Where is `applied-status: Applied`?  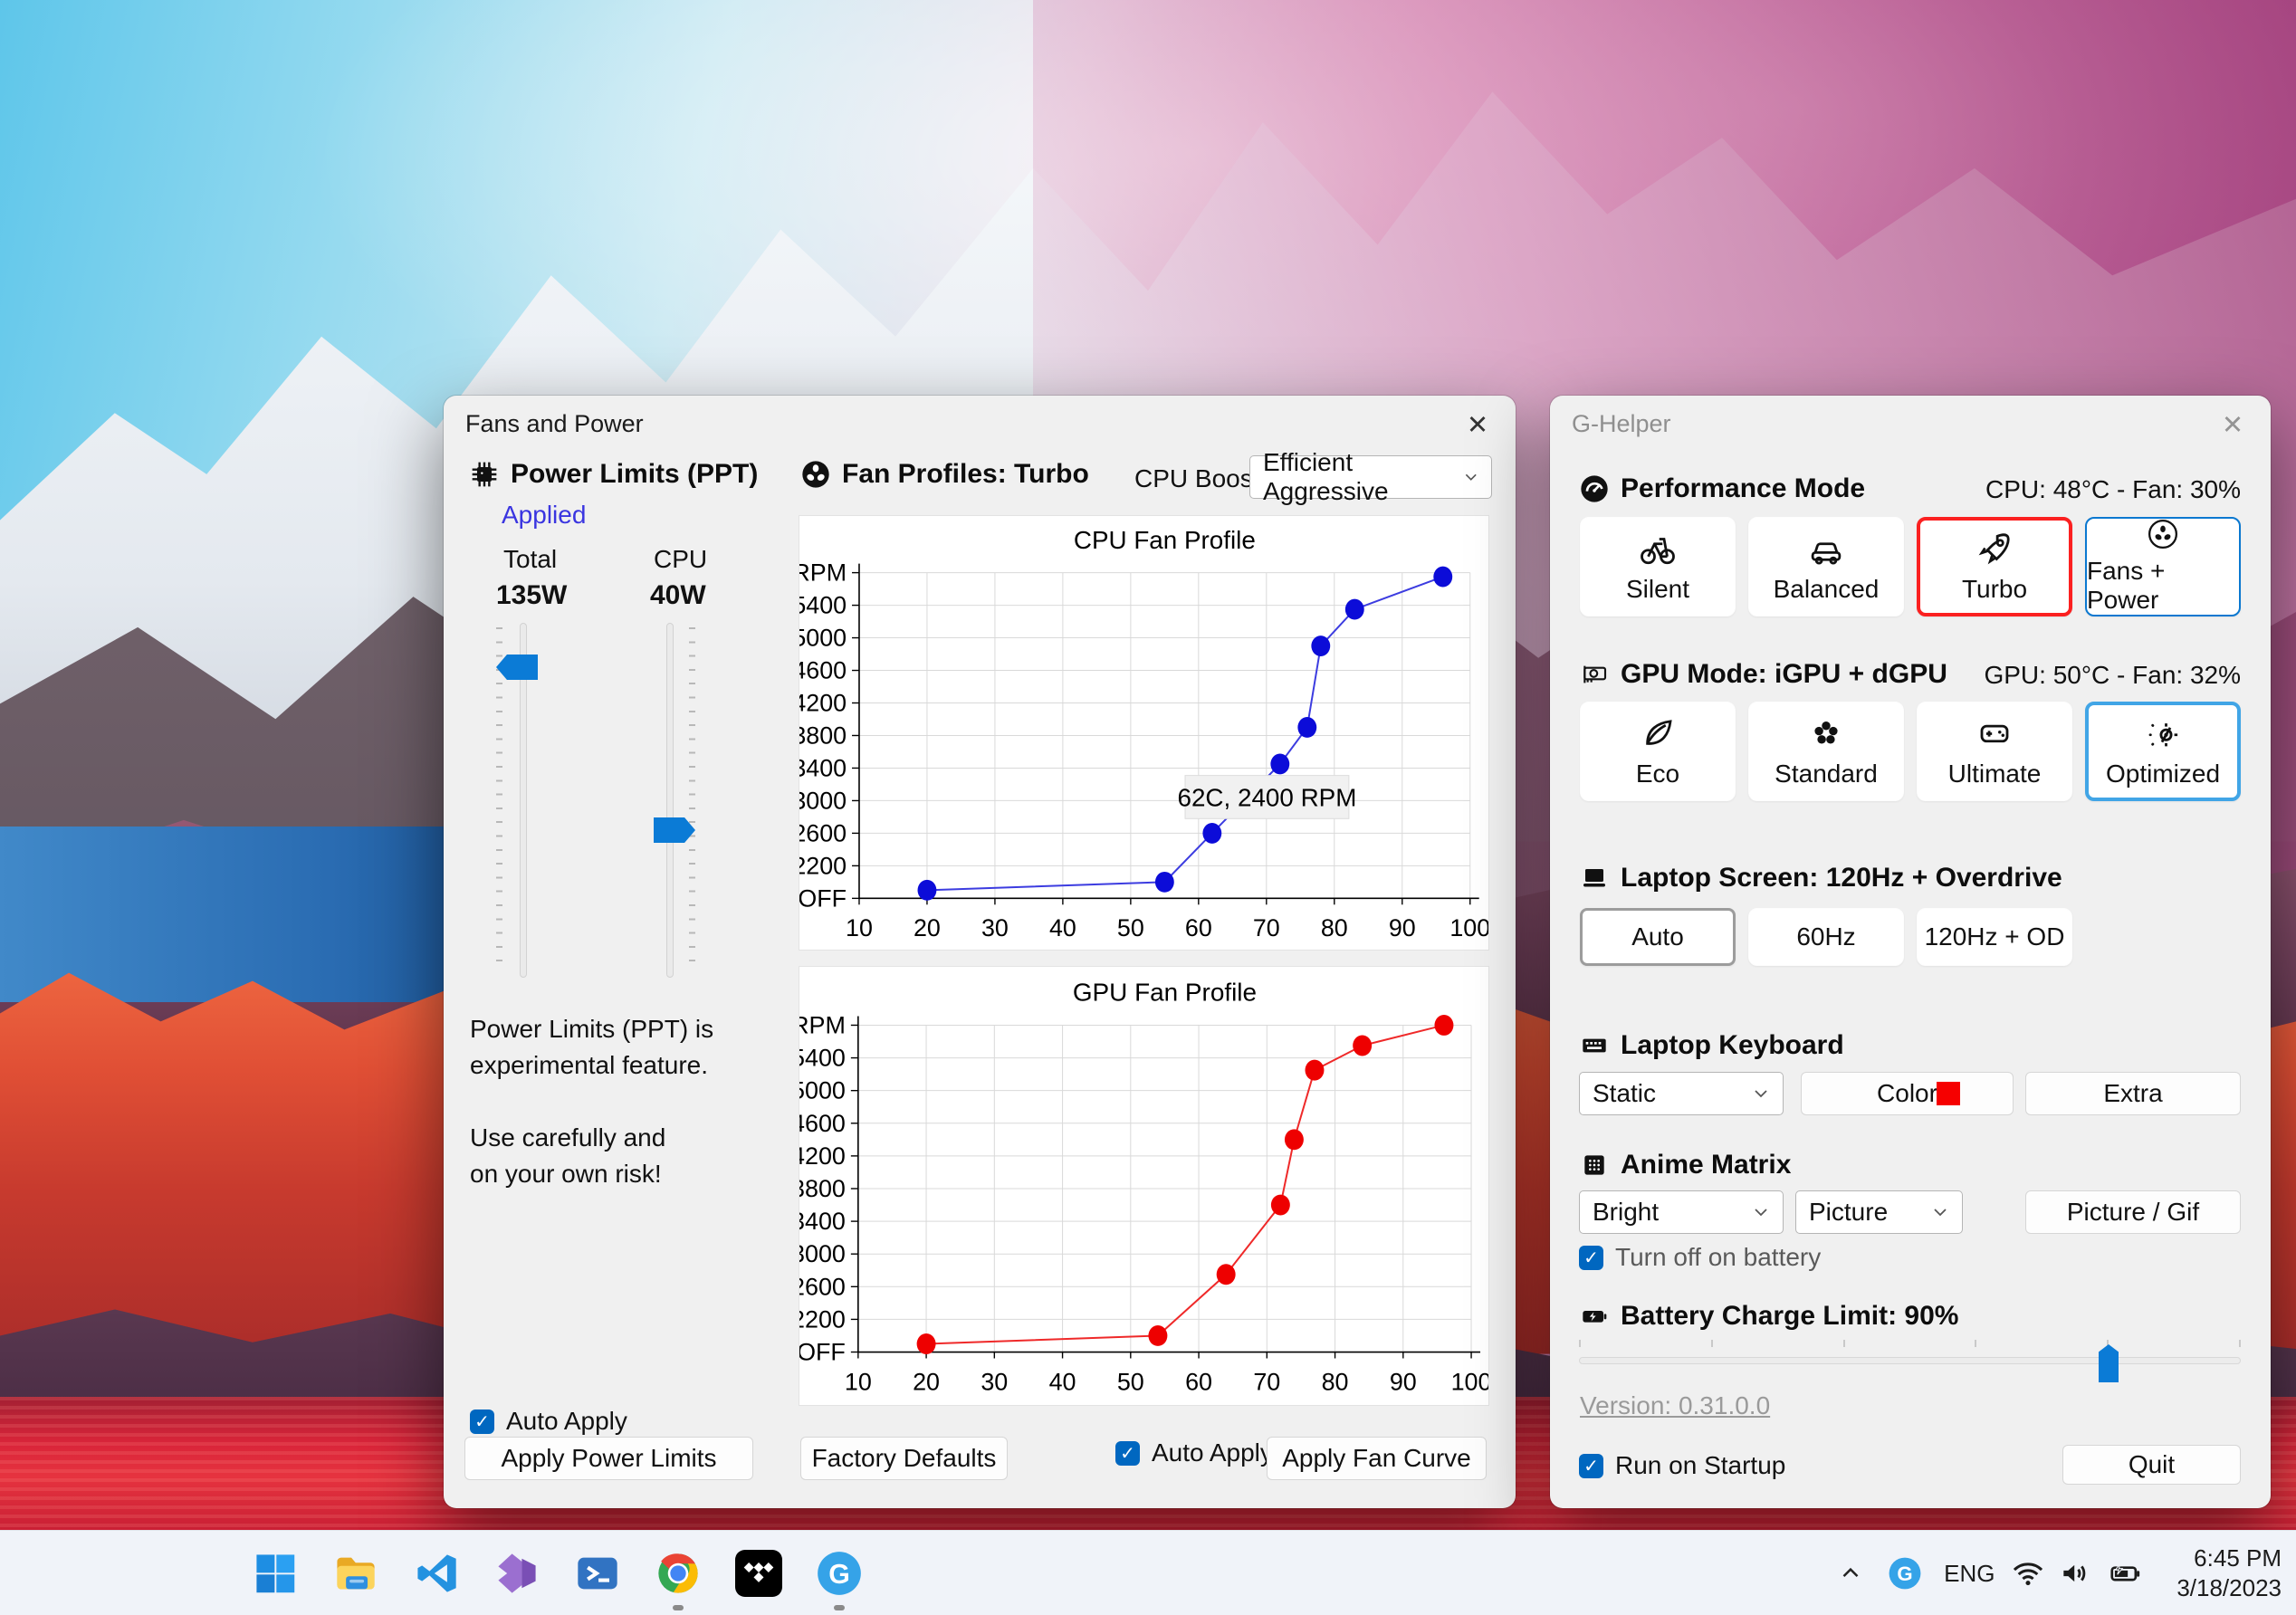 applied-status: Applied is located at coordinates (544, 515).